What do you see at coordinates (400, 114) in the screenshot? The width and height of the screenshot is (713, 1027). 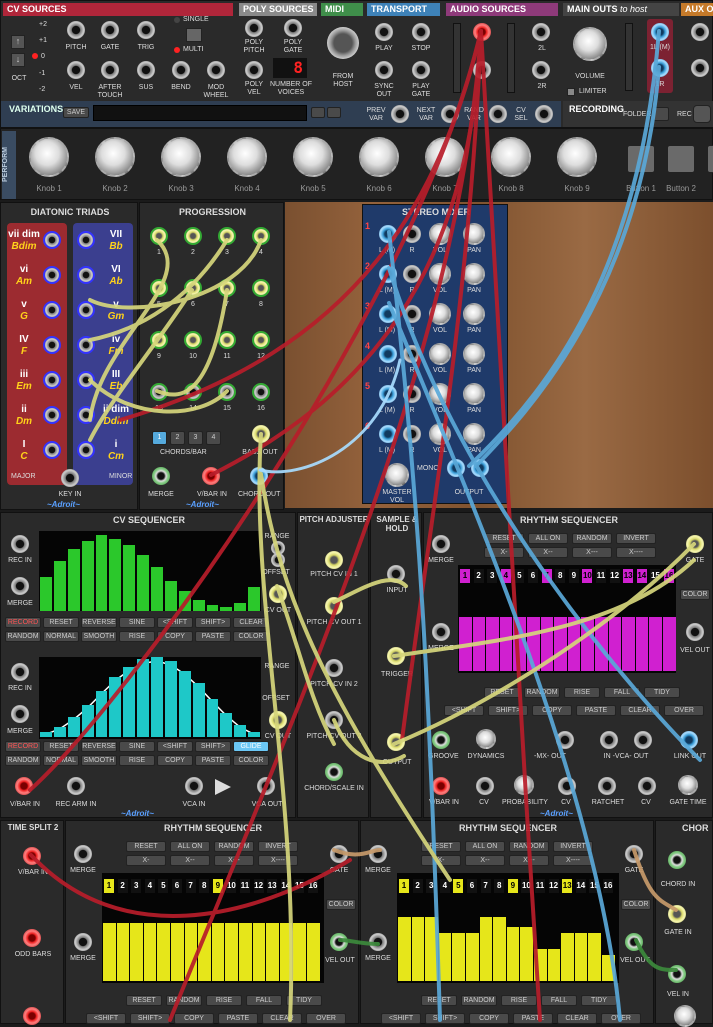 I see `prev-var-jack` at bounding box center [400, 114].